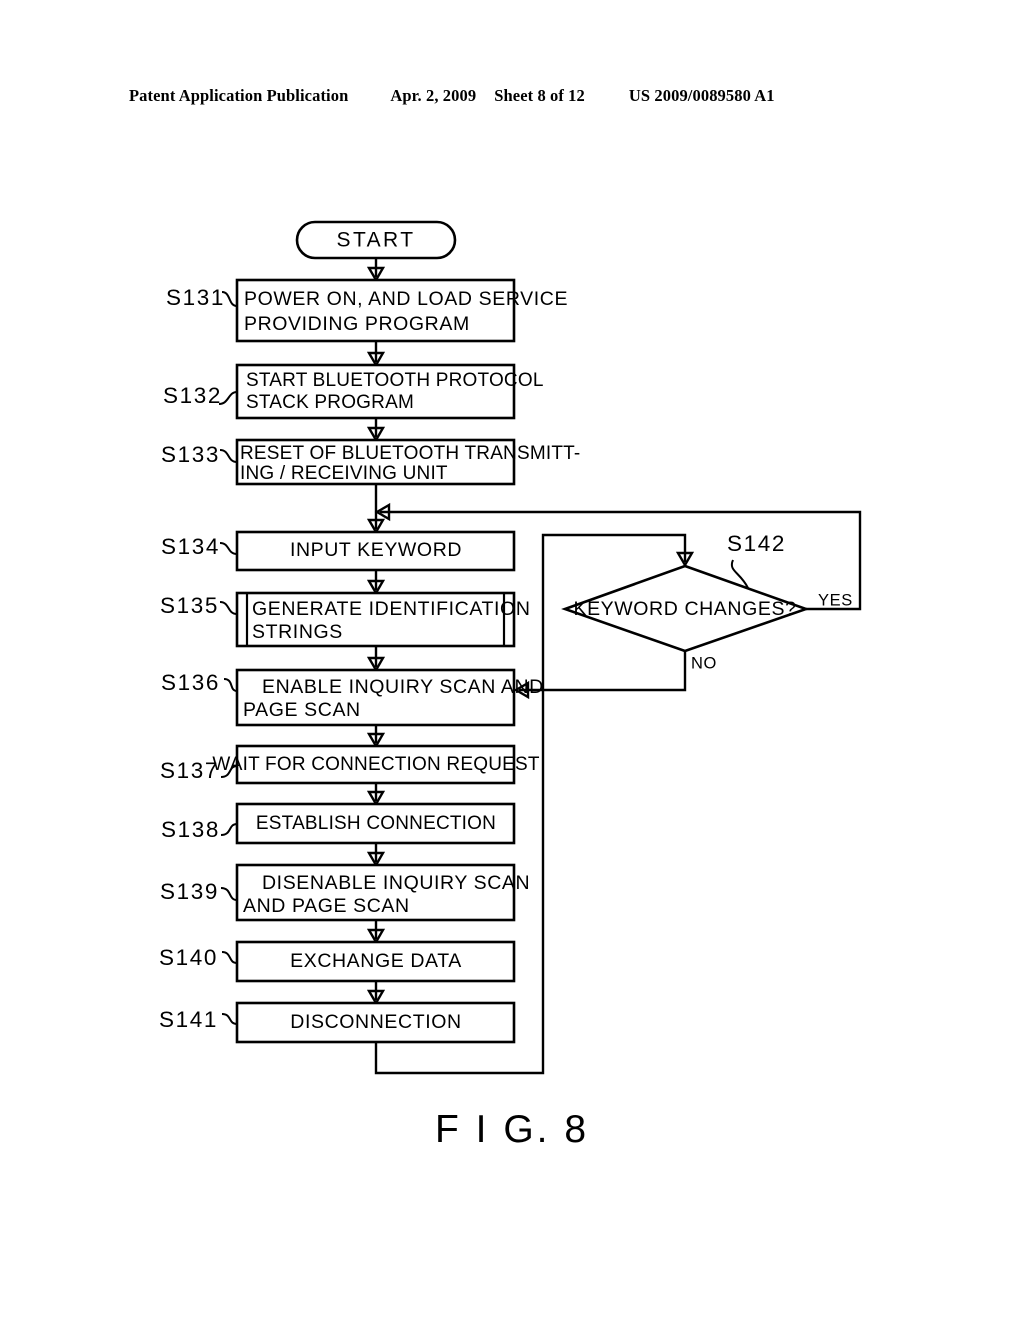  Describe the element at coordinates (835, 600) in the screenshot. I see `branch-label-yes: YES` at that location.